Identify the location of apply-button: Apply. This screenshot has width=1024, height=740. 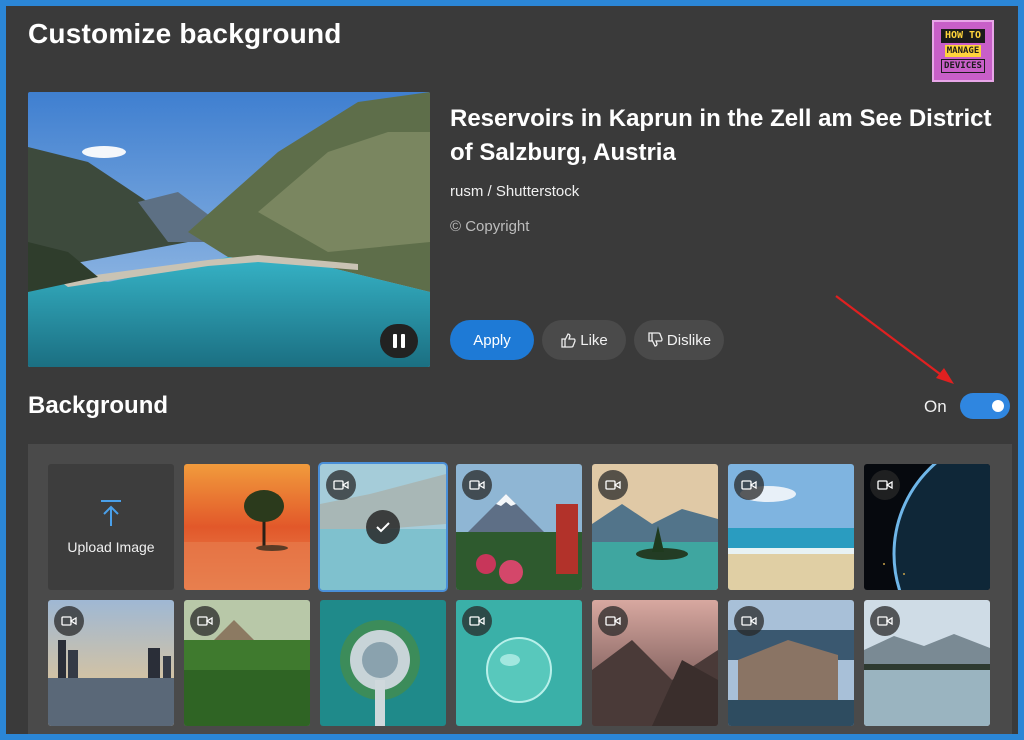
(492, 340).